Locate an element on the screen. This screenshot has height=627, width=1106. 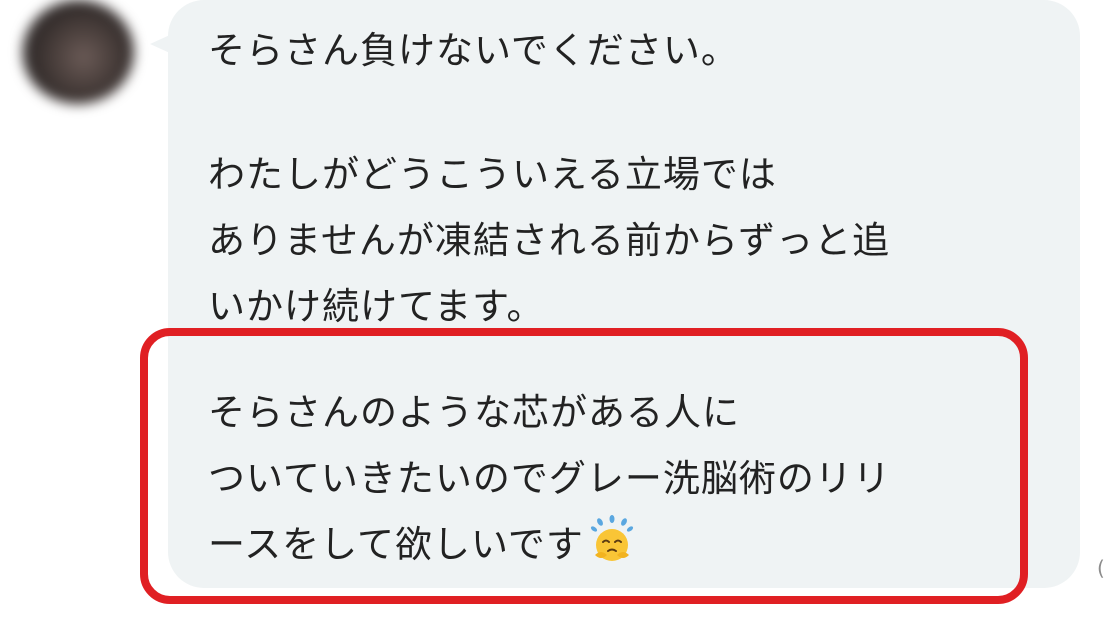
message-line: そらさん負けないでください。 is located at coordinates (473, 50).